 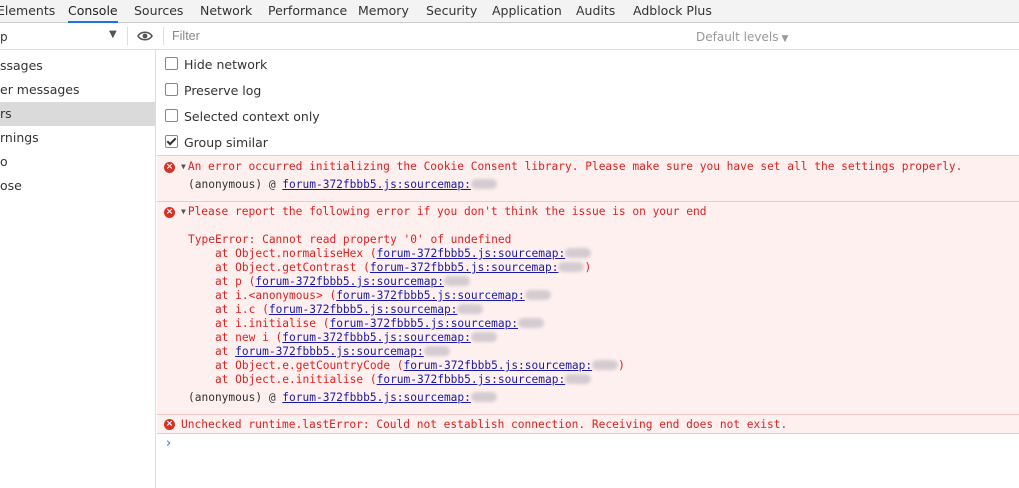 I want to click on prompt-chevron-icon: ›, so click(x=168, y=443).